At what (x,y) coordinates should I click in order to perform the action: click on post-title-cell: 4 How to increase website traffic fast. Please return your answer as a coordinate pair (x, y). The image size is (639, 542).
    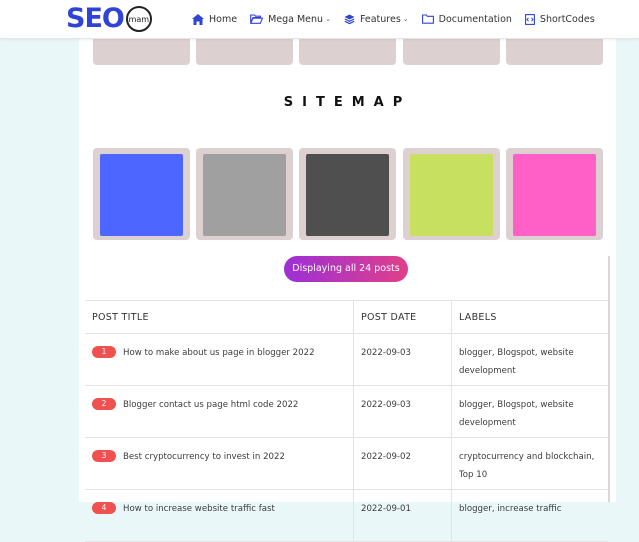
    Looking at the image, I should click on (219, 515).